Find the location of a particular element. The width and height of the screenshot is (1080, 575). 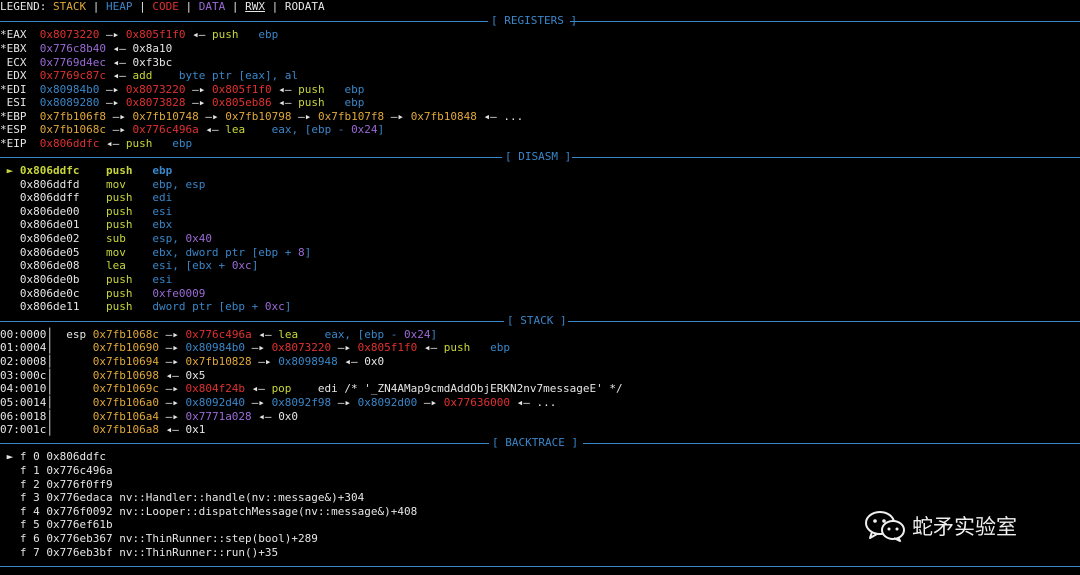

text-segment: 0x806ddff is located at coordinates (40, 197).